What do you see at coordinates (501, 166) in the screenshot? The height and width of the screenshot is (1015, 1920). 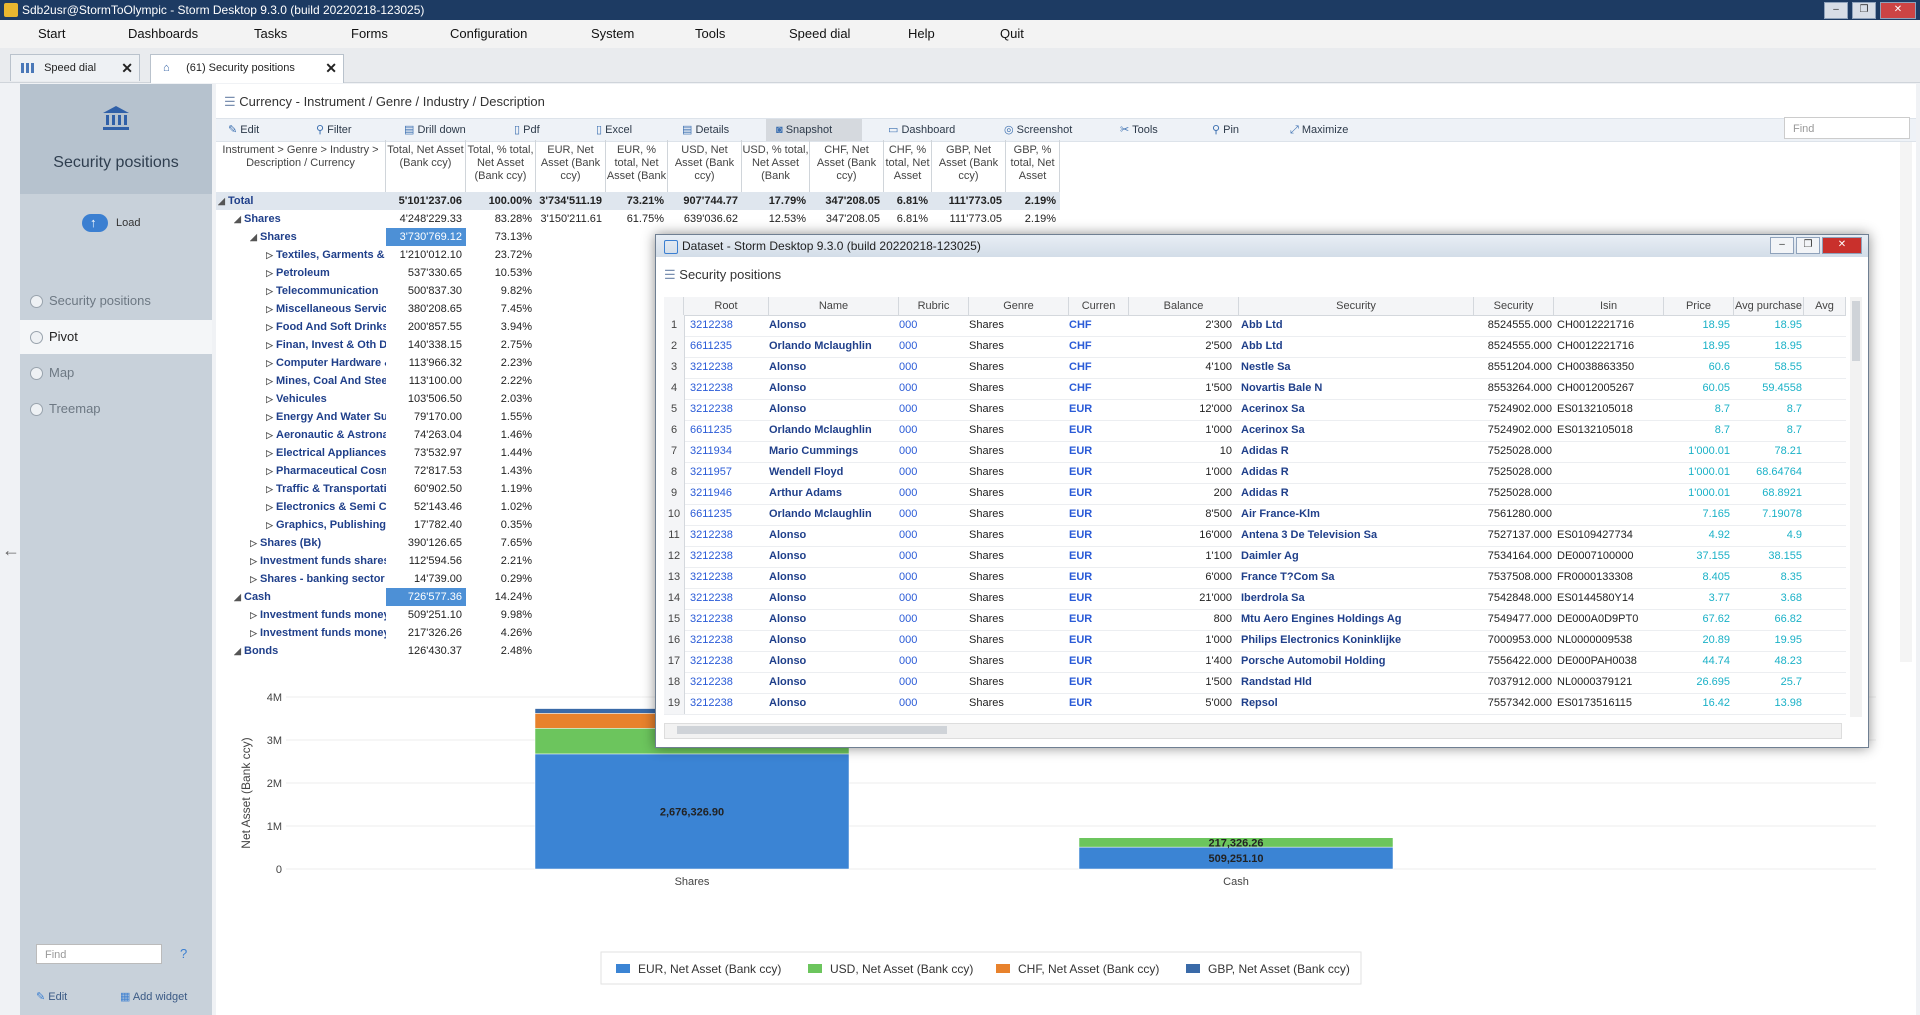 I see `pivot-column-header: Total, % total, Net Asset (Bank ccy)` at bounding box center [501, 166].